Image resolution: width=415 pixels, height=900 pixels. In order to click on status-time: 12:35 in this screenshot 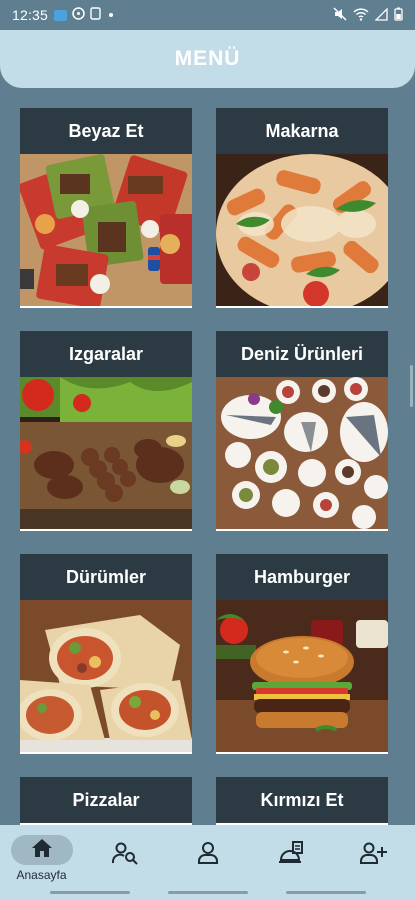, I will do `click(30, 15)`.